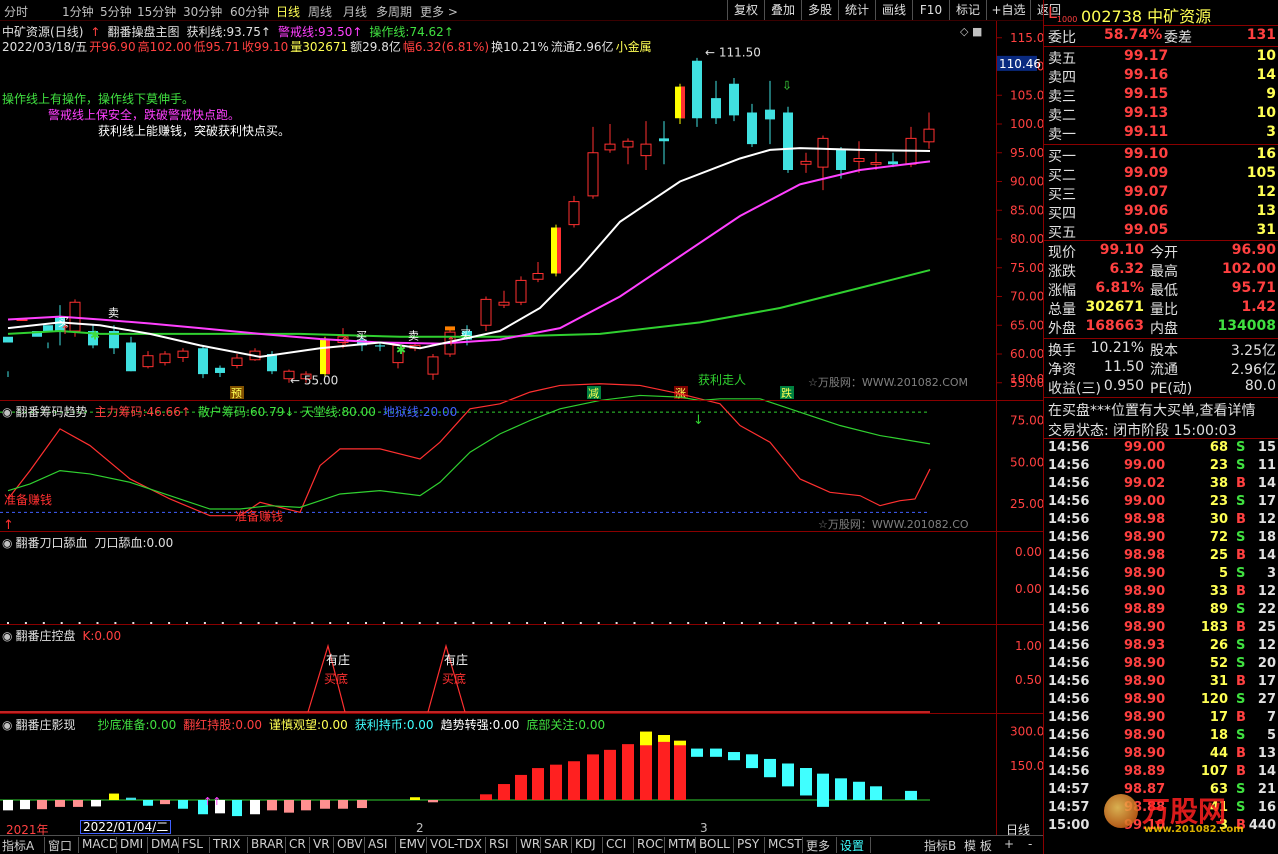 The image size is (1278, 854). I want to click on chip-toggle-icon: ◉, so click(7, 412).